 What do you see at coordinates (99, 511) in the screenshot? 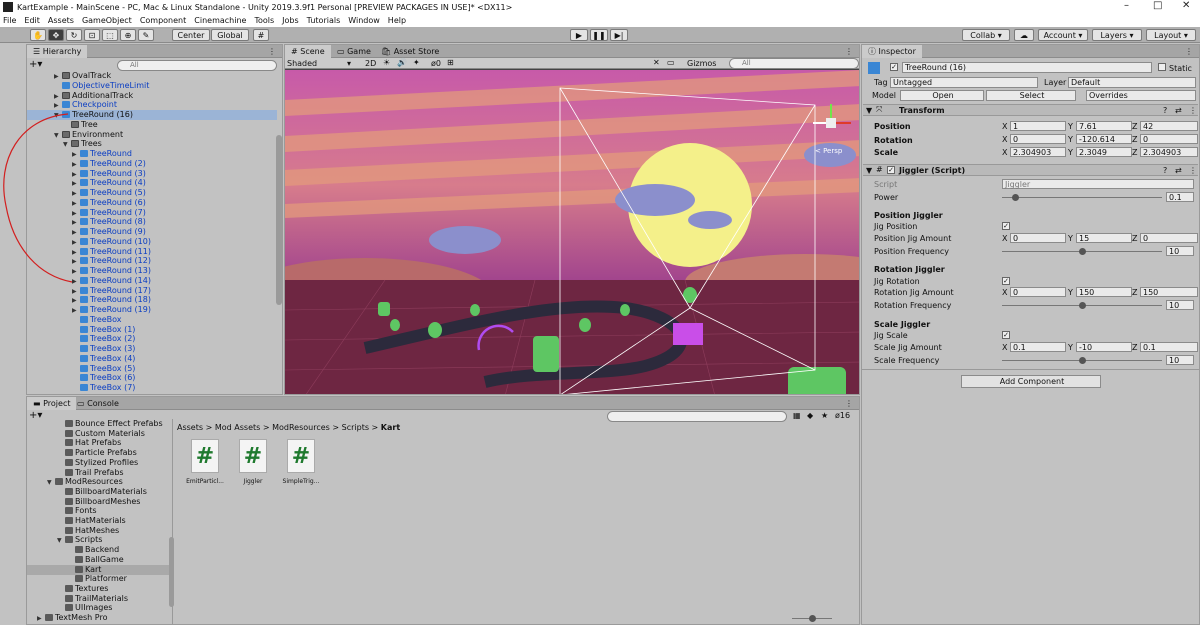
I see `project-folder-row: Fonts` at bounding box center [99, 511].